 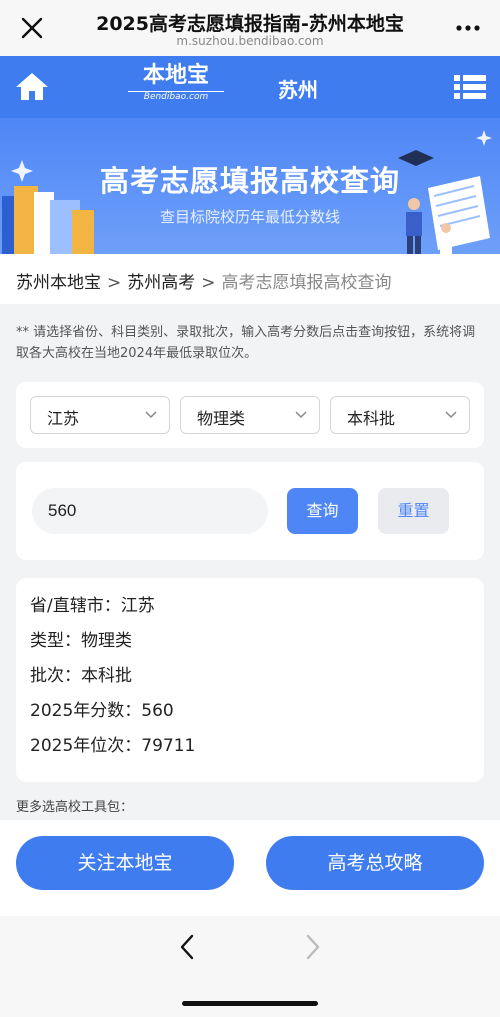 I want to click on close-icon, so click(x=32, y=28).